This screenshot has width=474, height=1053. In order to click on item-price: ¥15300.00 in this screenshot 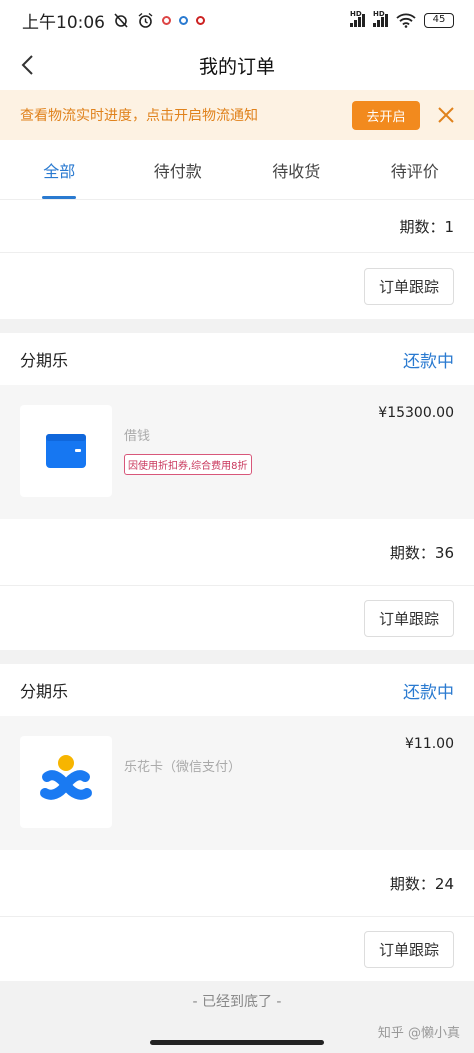, I will do `click(416, 413)`.